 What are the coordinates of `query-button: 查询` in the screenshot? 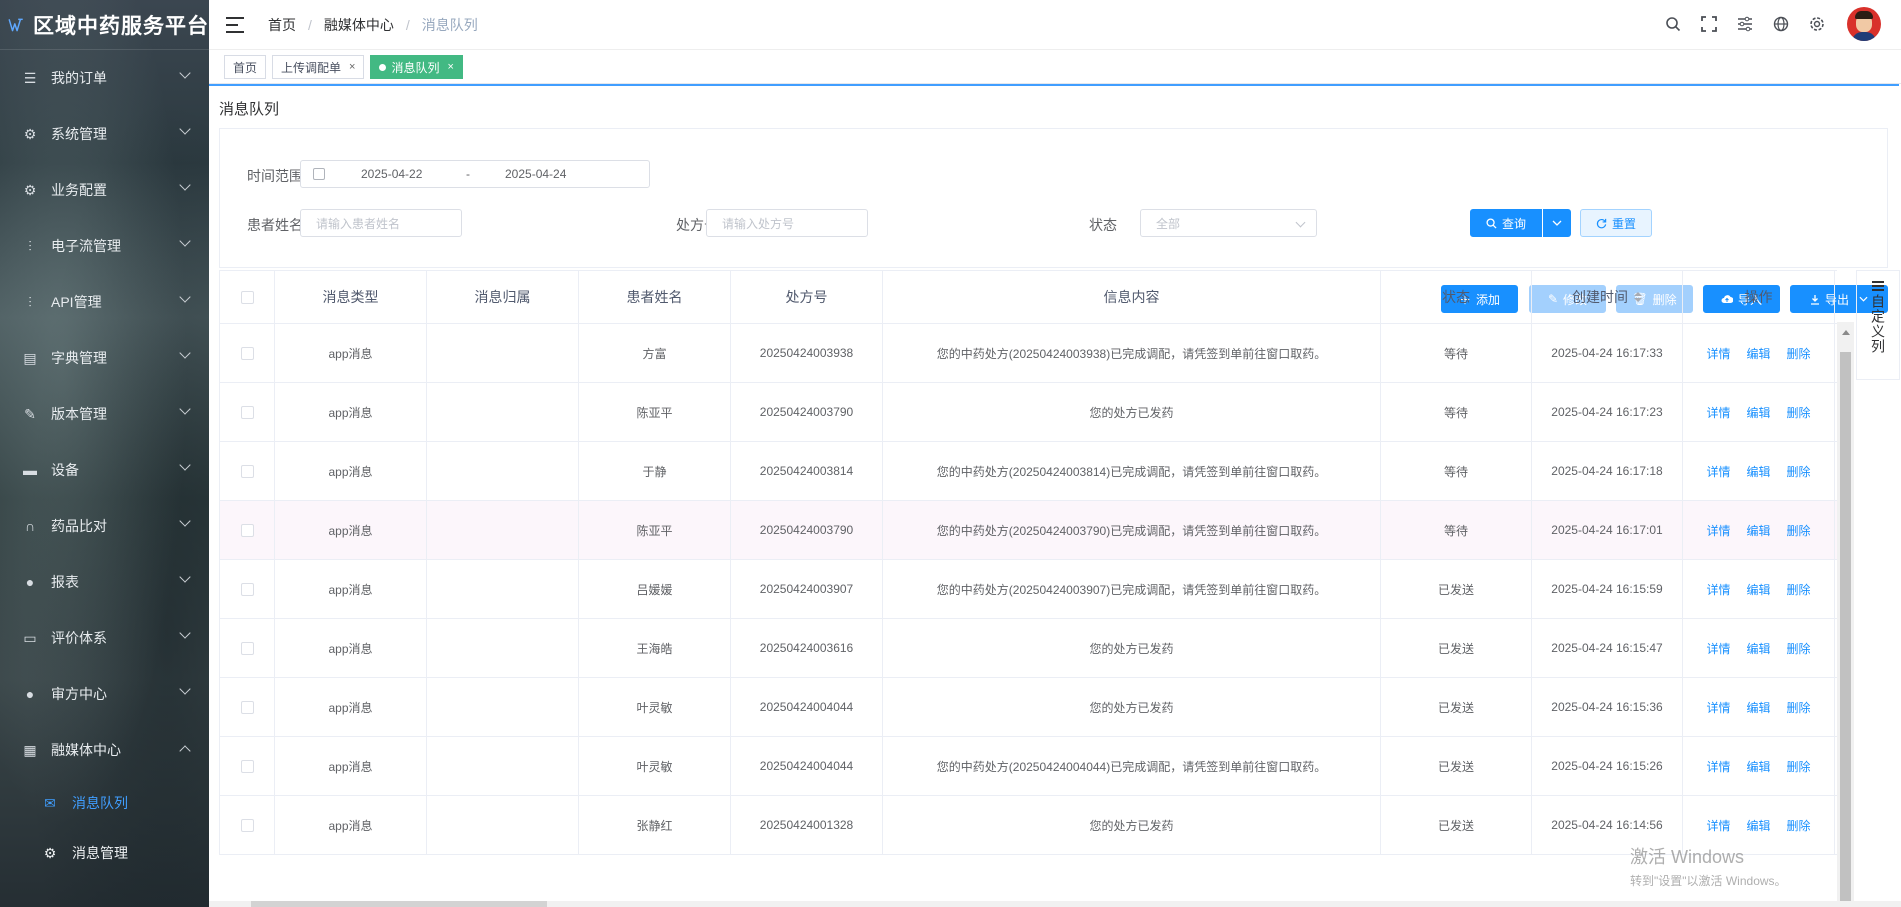 It's located at (1506, 223).